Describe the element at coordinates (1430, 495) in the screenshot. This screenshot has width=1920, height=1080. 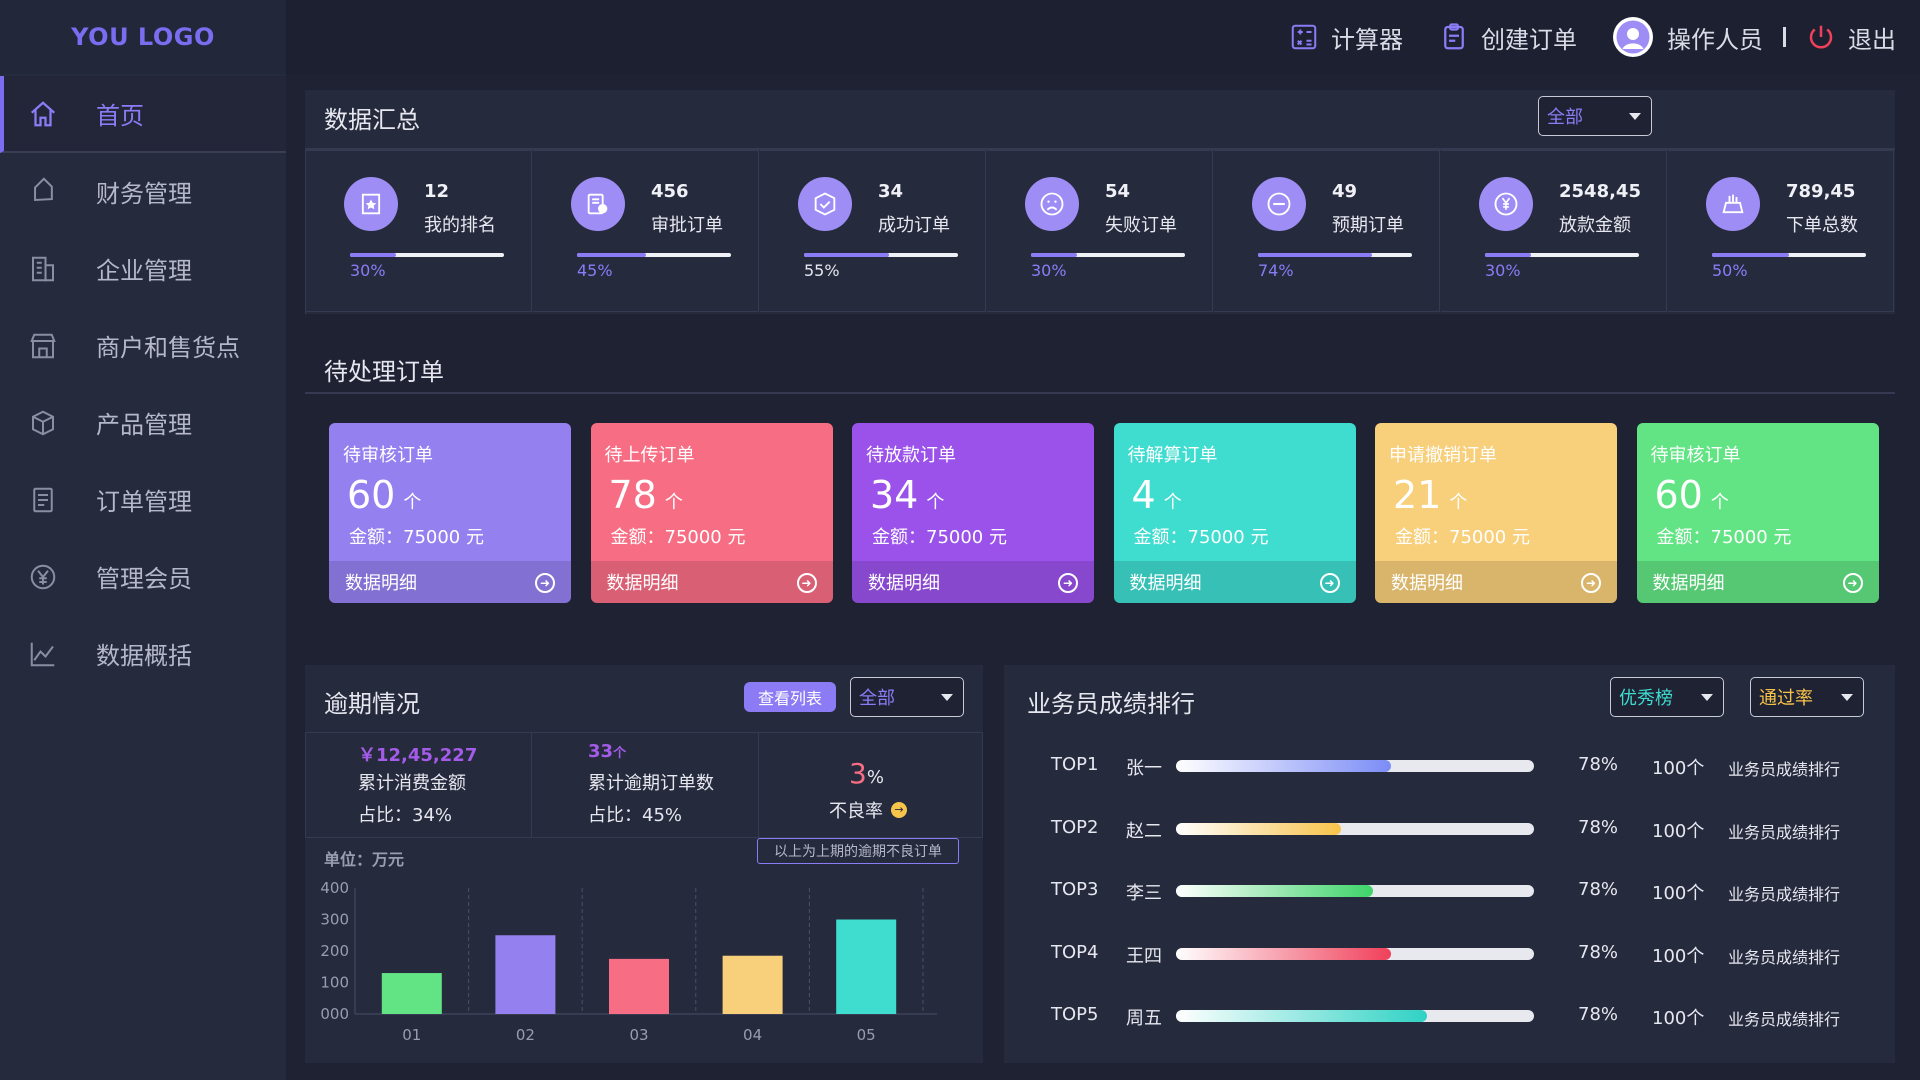
I see `card-count: 21 个` at that location.